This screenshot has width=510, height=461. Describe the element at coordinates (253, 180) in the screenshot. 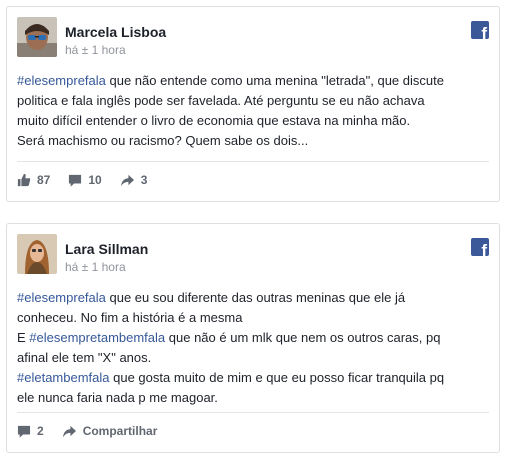

I see `post-actions: 87 10 3` at that location.